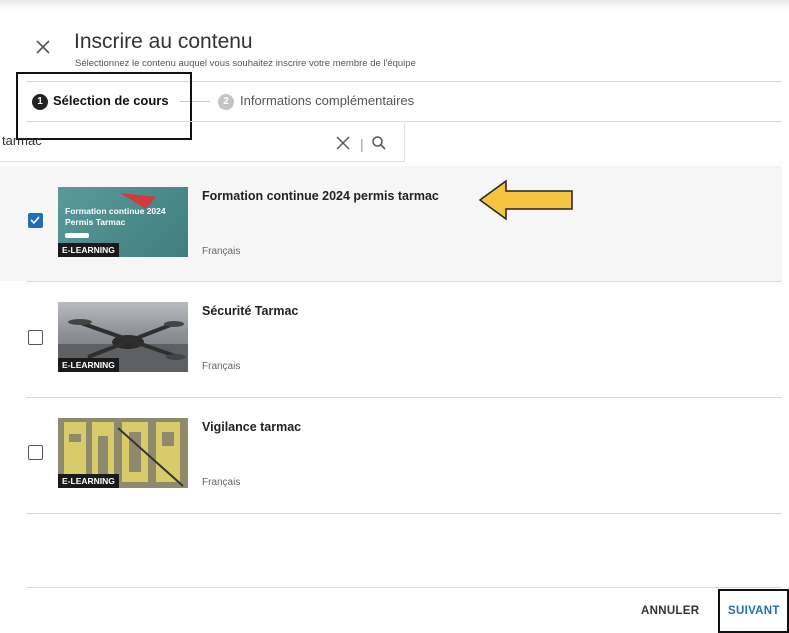 This screenshot has width=789, height=633. Describe the element at coordinates (404, 587) in the screenshot. I see `footer-divider` at that location.